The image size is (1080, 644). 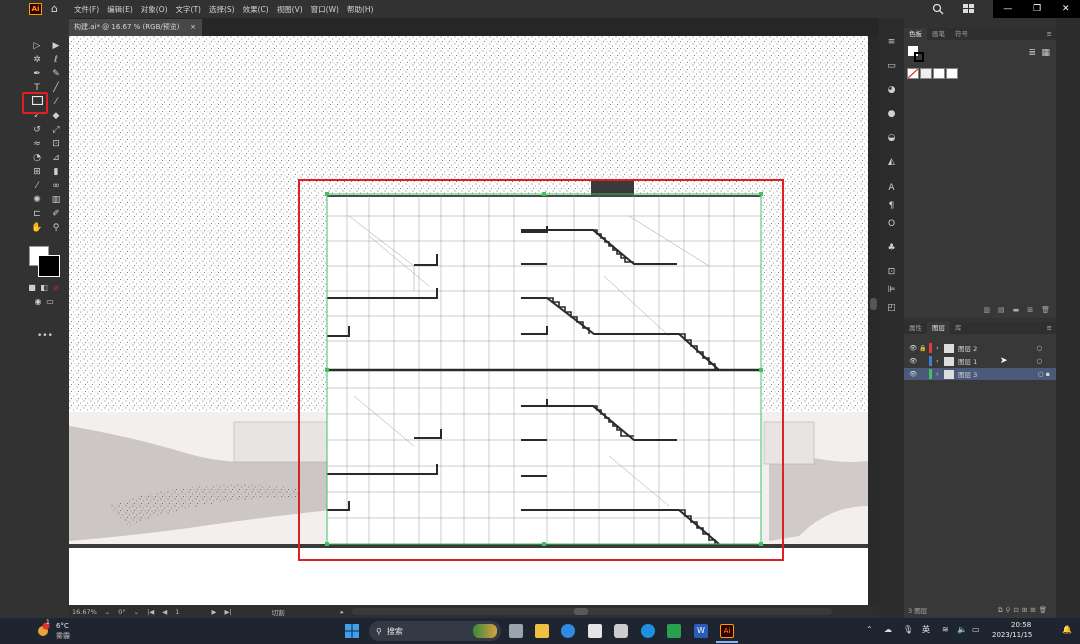 I want to click on tab-swatches: 色板, so click(x=915, y=34).